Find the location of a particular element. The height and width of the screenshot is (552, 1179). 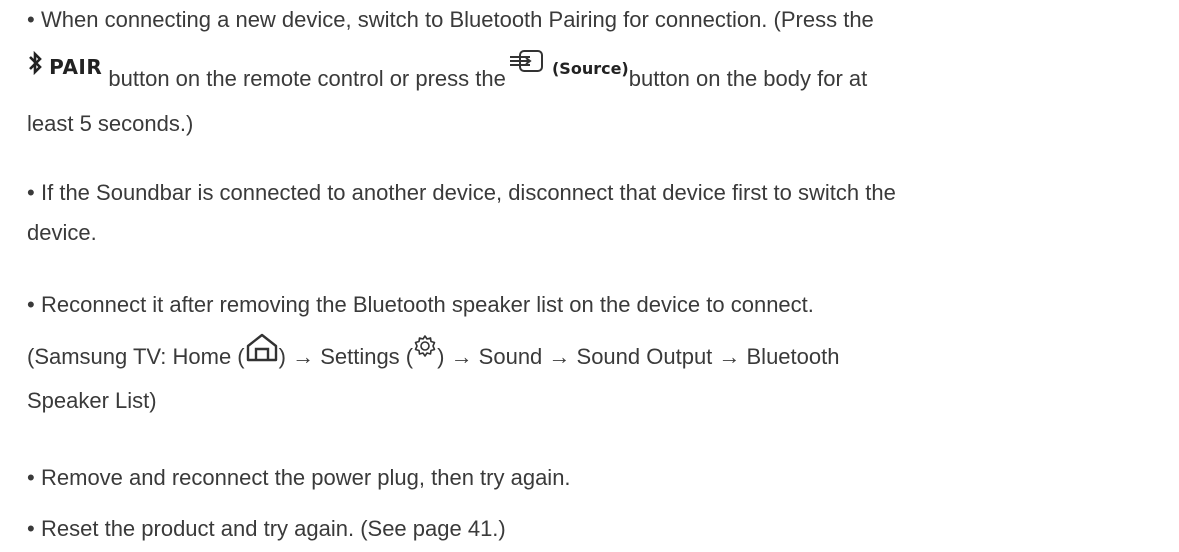

bullet-text: Speaker List) is located at coordinates (92, 400).